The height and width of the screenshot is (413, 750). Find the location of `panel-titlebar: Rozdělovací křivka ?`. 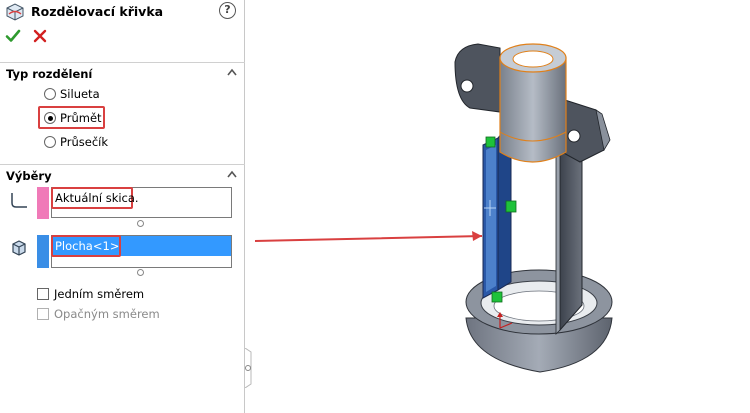

panel-titlebar: Rozdělovací křivka ? is located at coordinates (122, 12).